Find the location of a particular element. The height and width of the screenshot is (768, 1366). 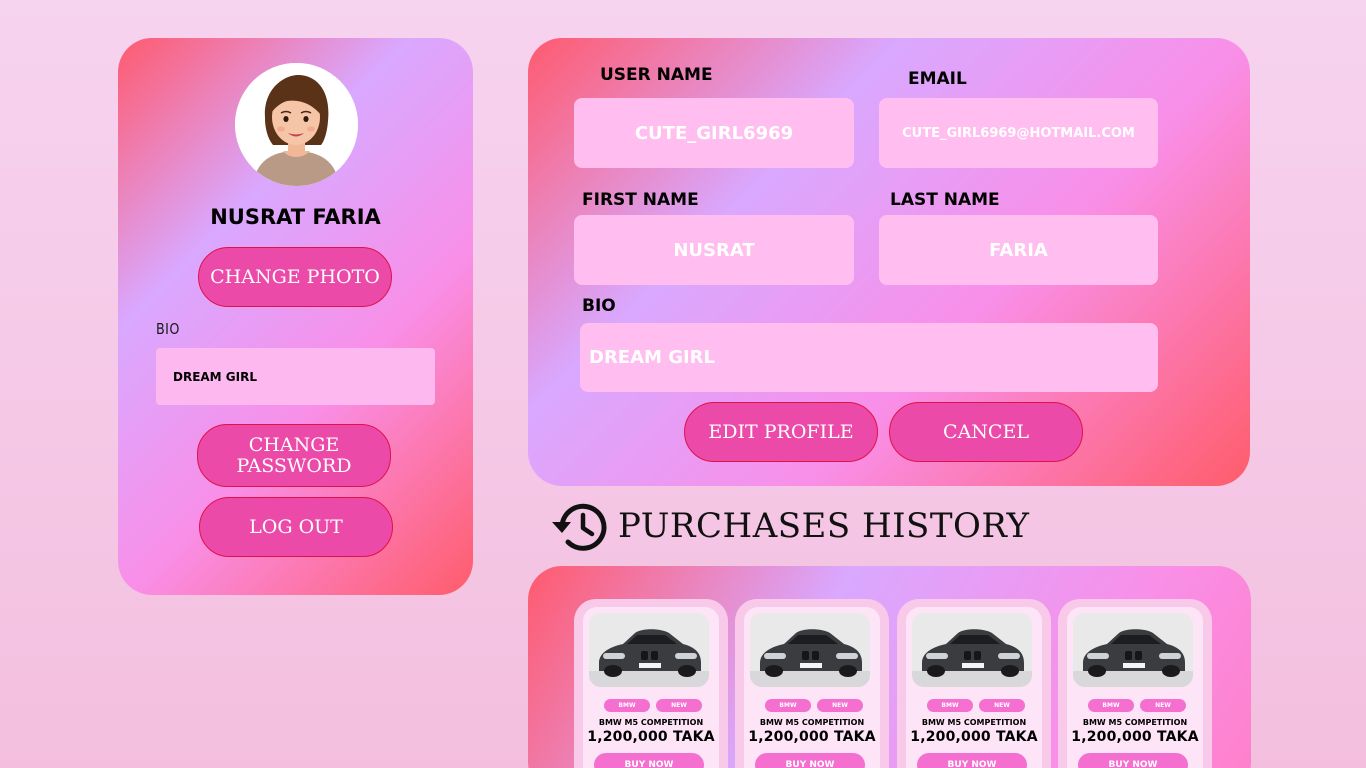

username-field: CUTE_GIRL6969 is located at coordinates (714, 133).